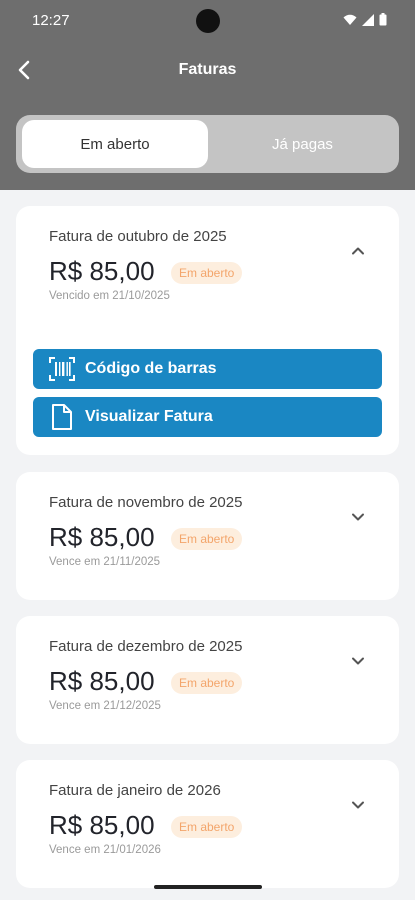 This screenshot has height=900, width=415. What do you see at coordinates (62, 417) in the screenshot?
I see `document-icon` at bounding box center [62, 417].